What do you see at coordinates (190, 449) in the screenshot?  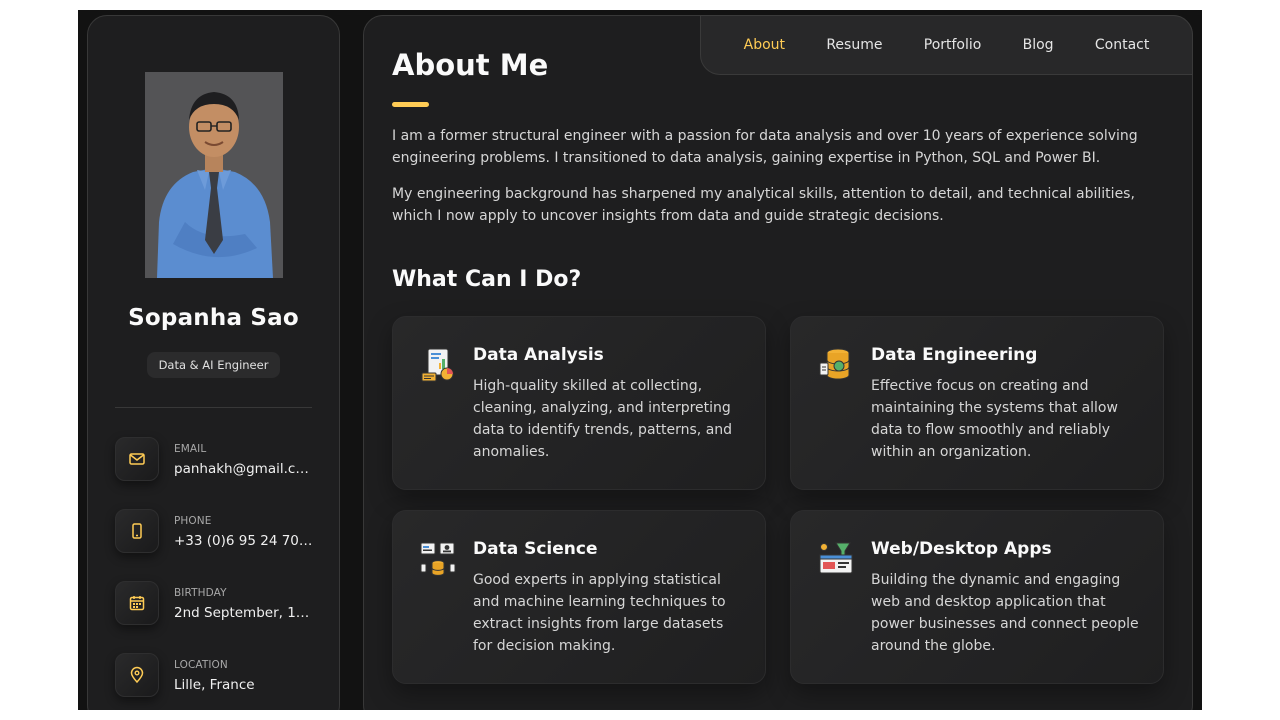 I see `contact-email-label: EMAIL` at bounding box center [190, 449].